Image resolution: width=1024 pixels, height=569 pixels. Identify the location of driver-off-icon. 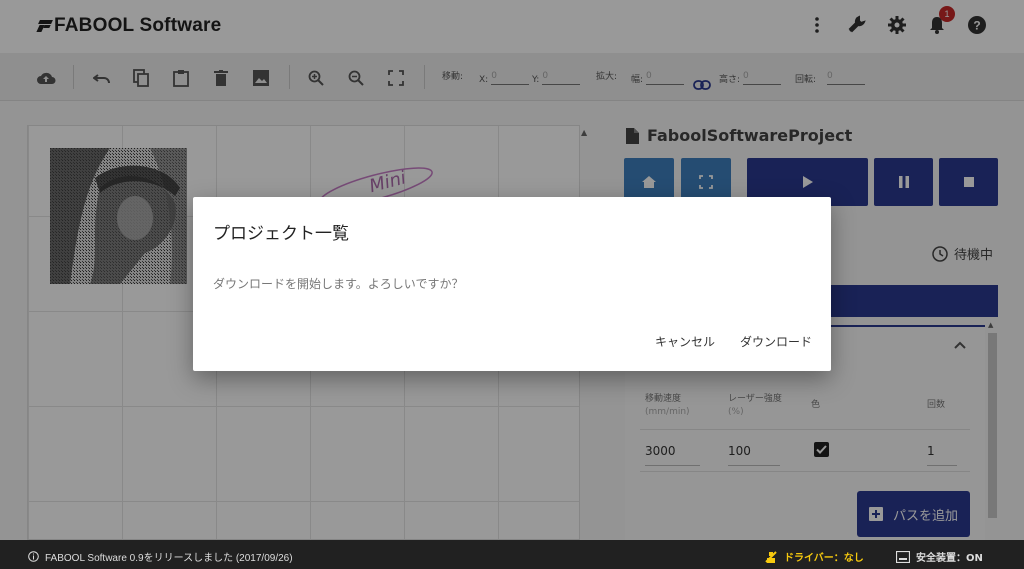
(771, 556).